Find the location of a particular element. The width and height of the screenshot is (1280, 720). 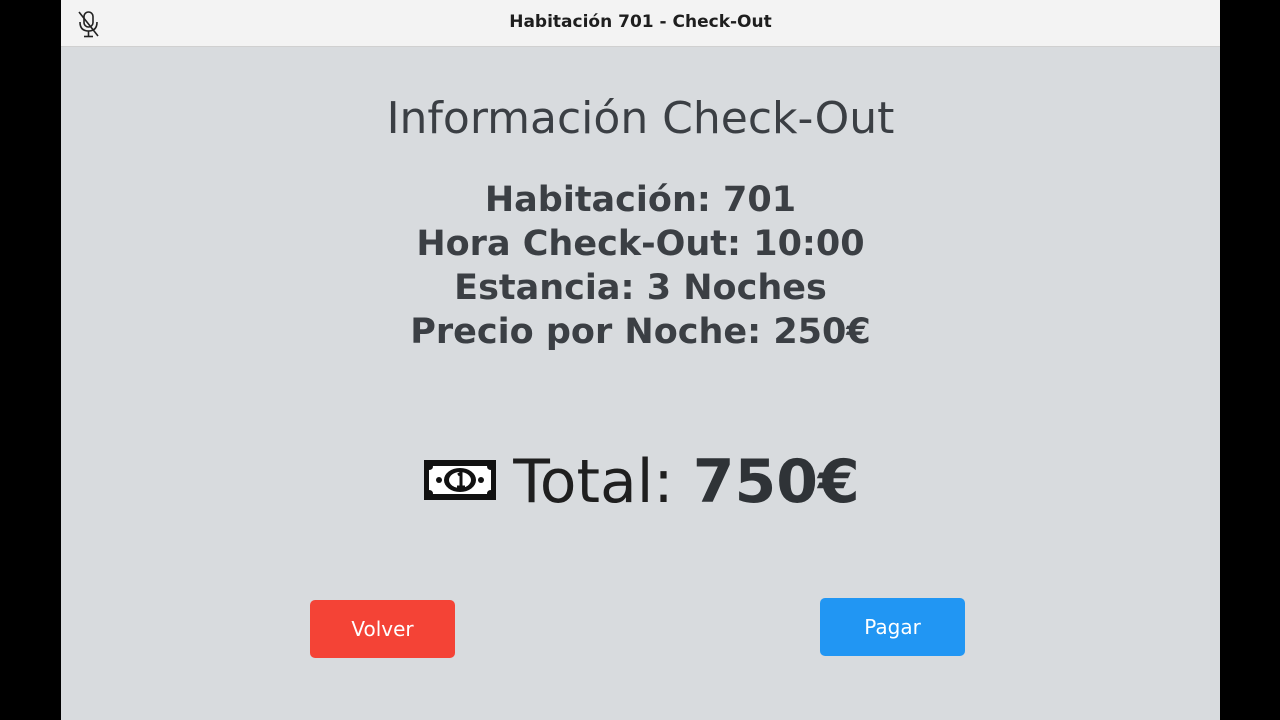

stay-length-text: Estancia: 3 Noches is located at coordinates (640, 288).